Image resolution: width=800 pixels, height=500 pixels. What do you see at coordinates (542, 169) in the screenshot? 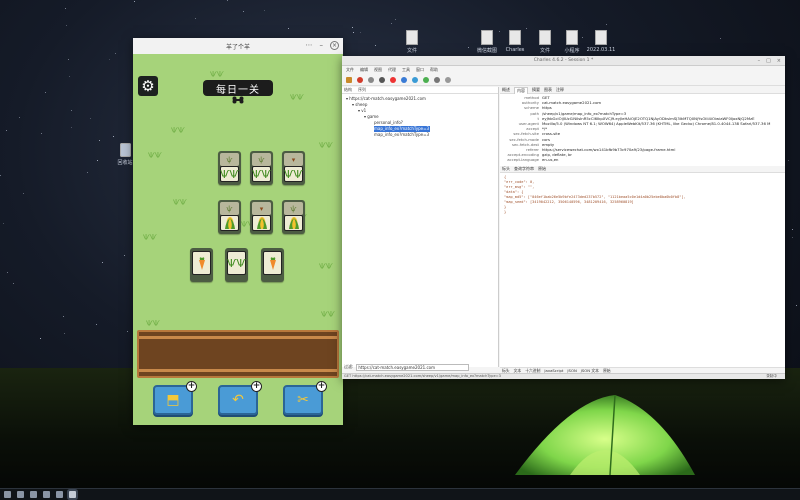
I see `tab-raw: 原始` at bounding box center [542, 169].